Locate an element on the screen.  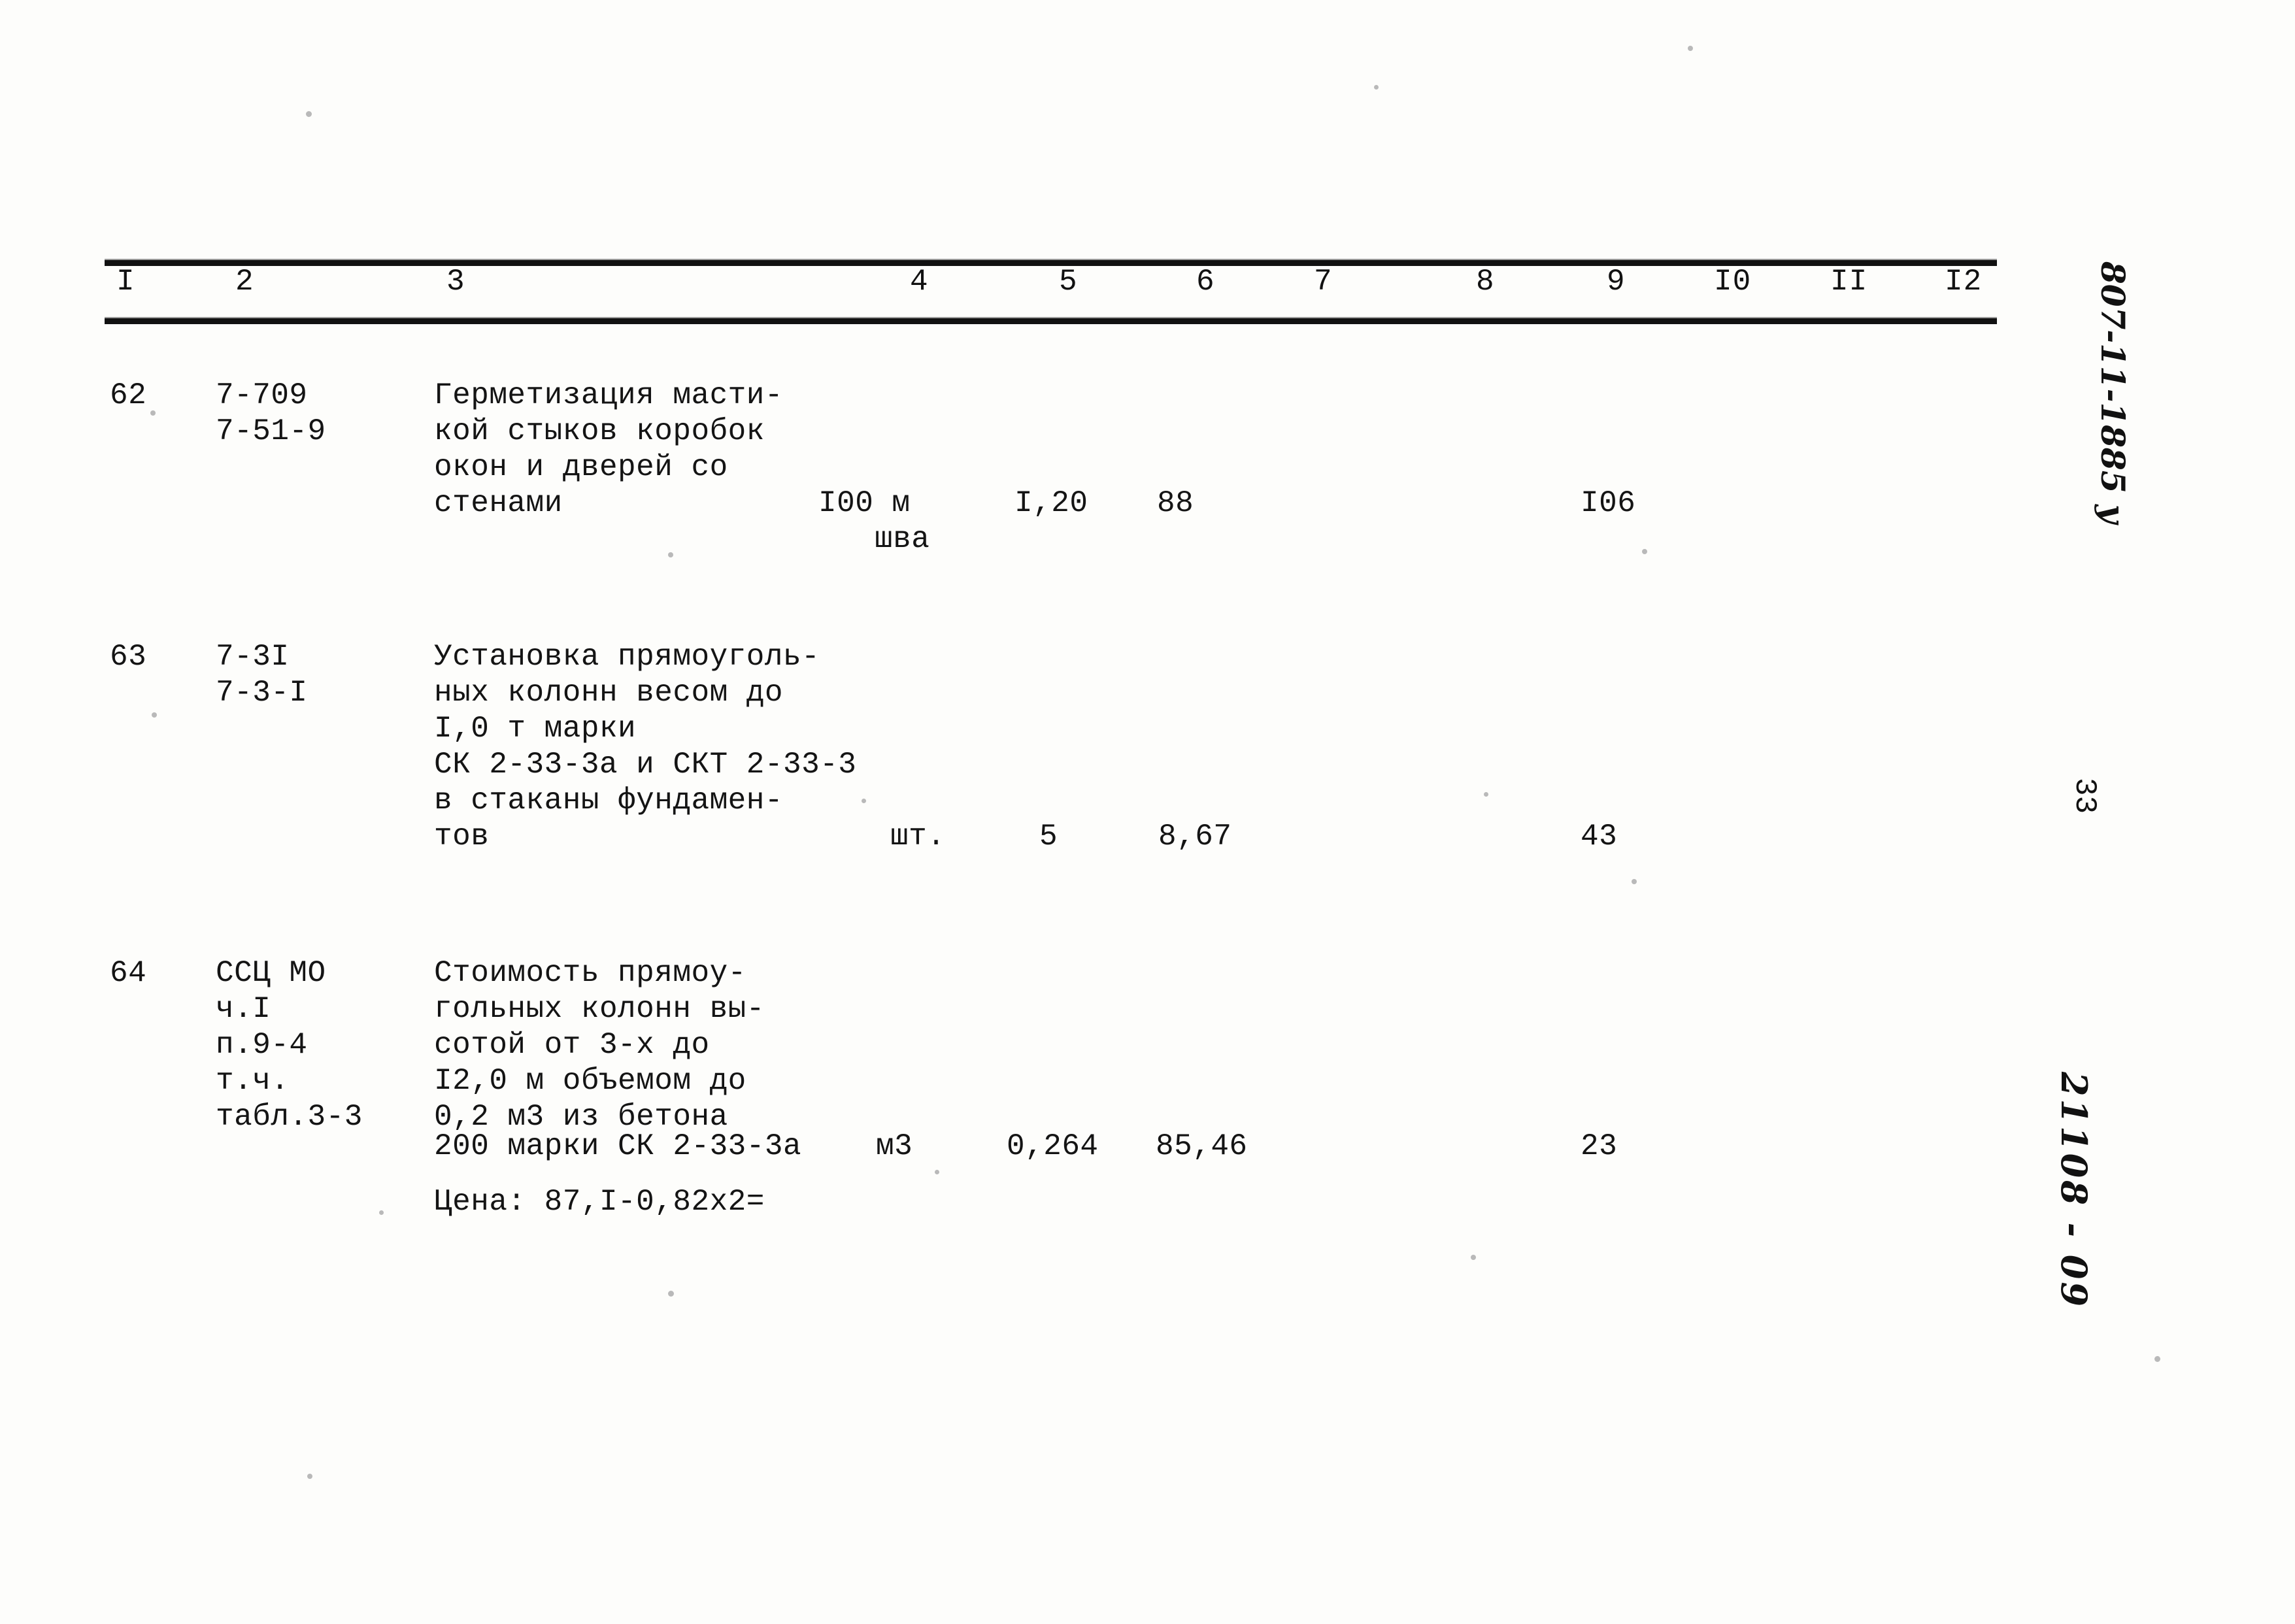
row-col9-value: 43 is located at coordinates (1599, 836).